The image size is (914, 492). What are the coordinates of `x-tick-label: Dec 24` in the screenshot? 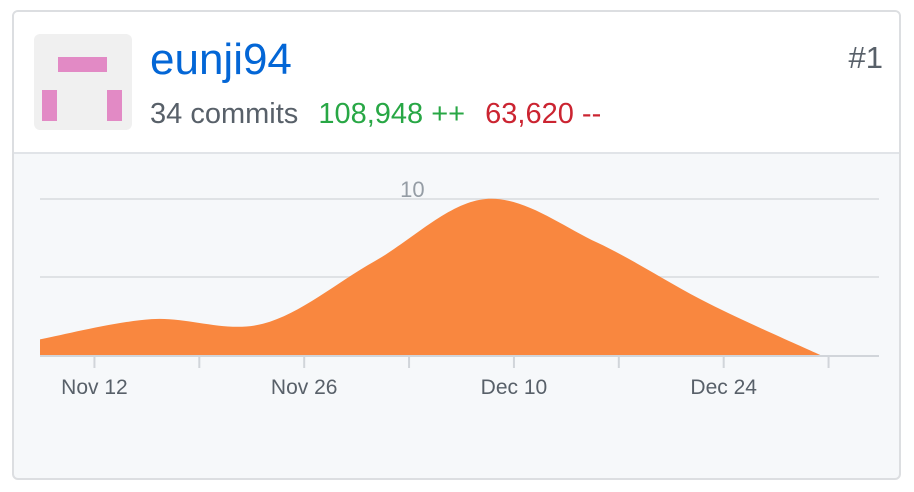 It's located at (723, 387).